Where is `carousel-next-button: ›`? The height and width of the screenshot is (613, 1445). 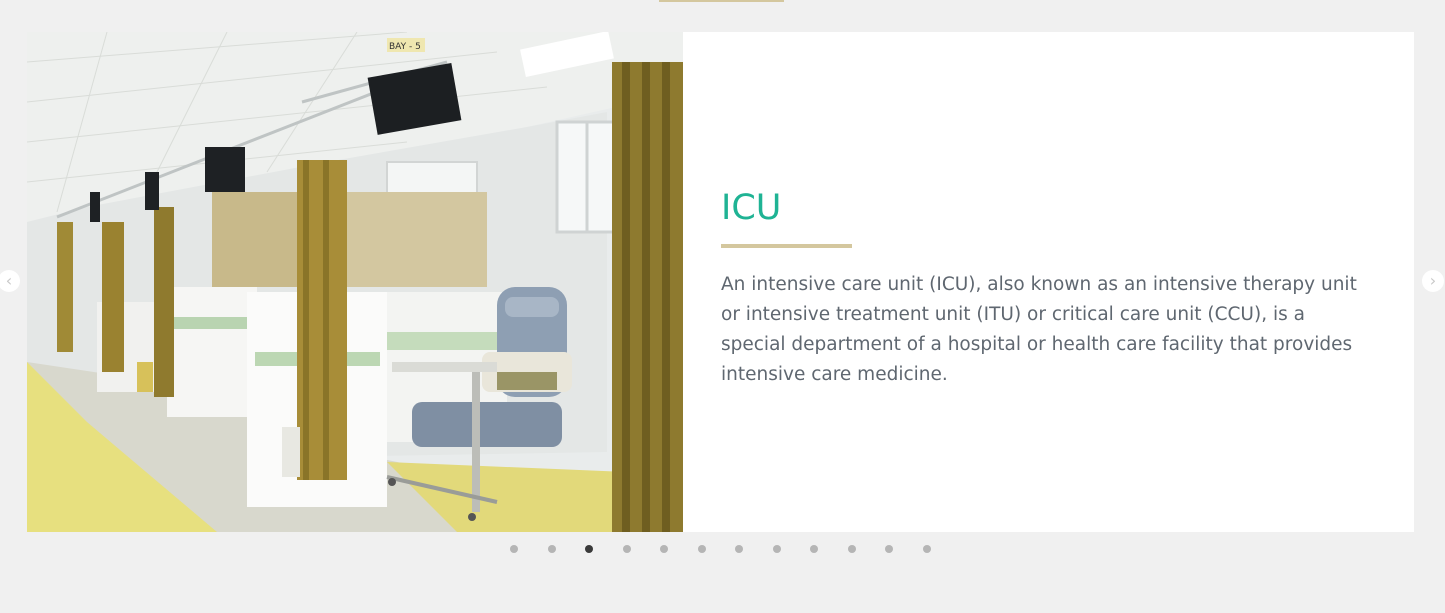
carousel-next-button: › is located at coordinates (1433, 281).